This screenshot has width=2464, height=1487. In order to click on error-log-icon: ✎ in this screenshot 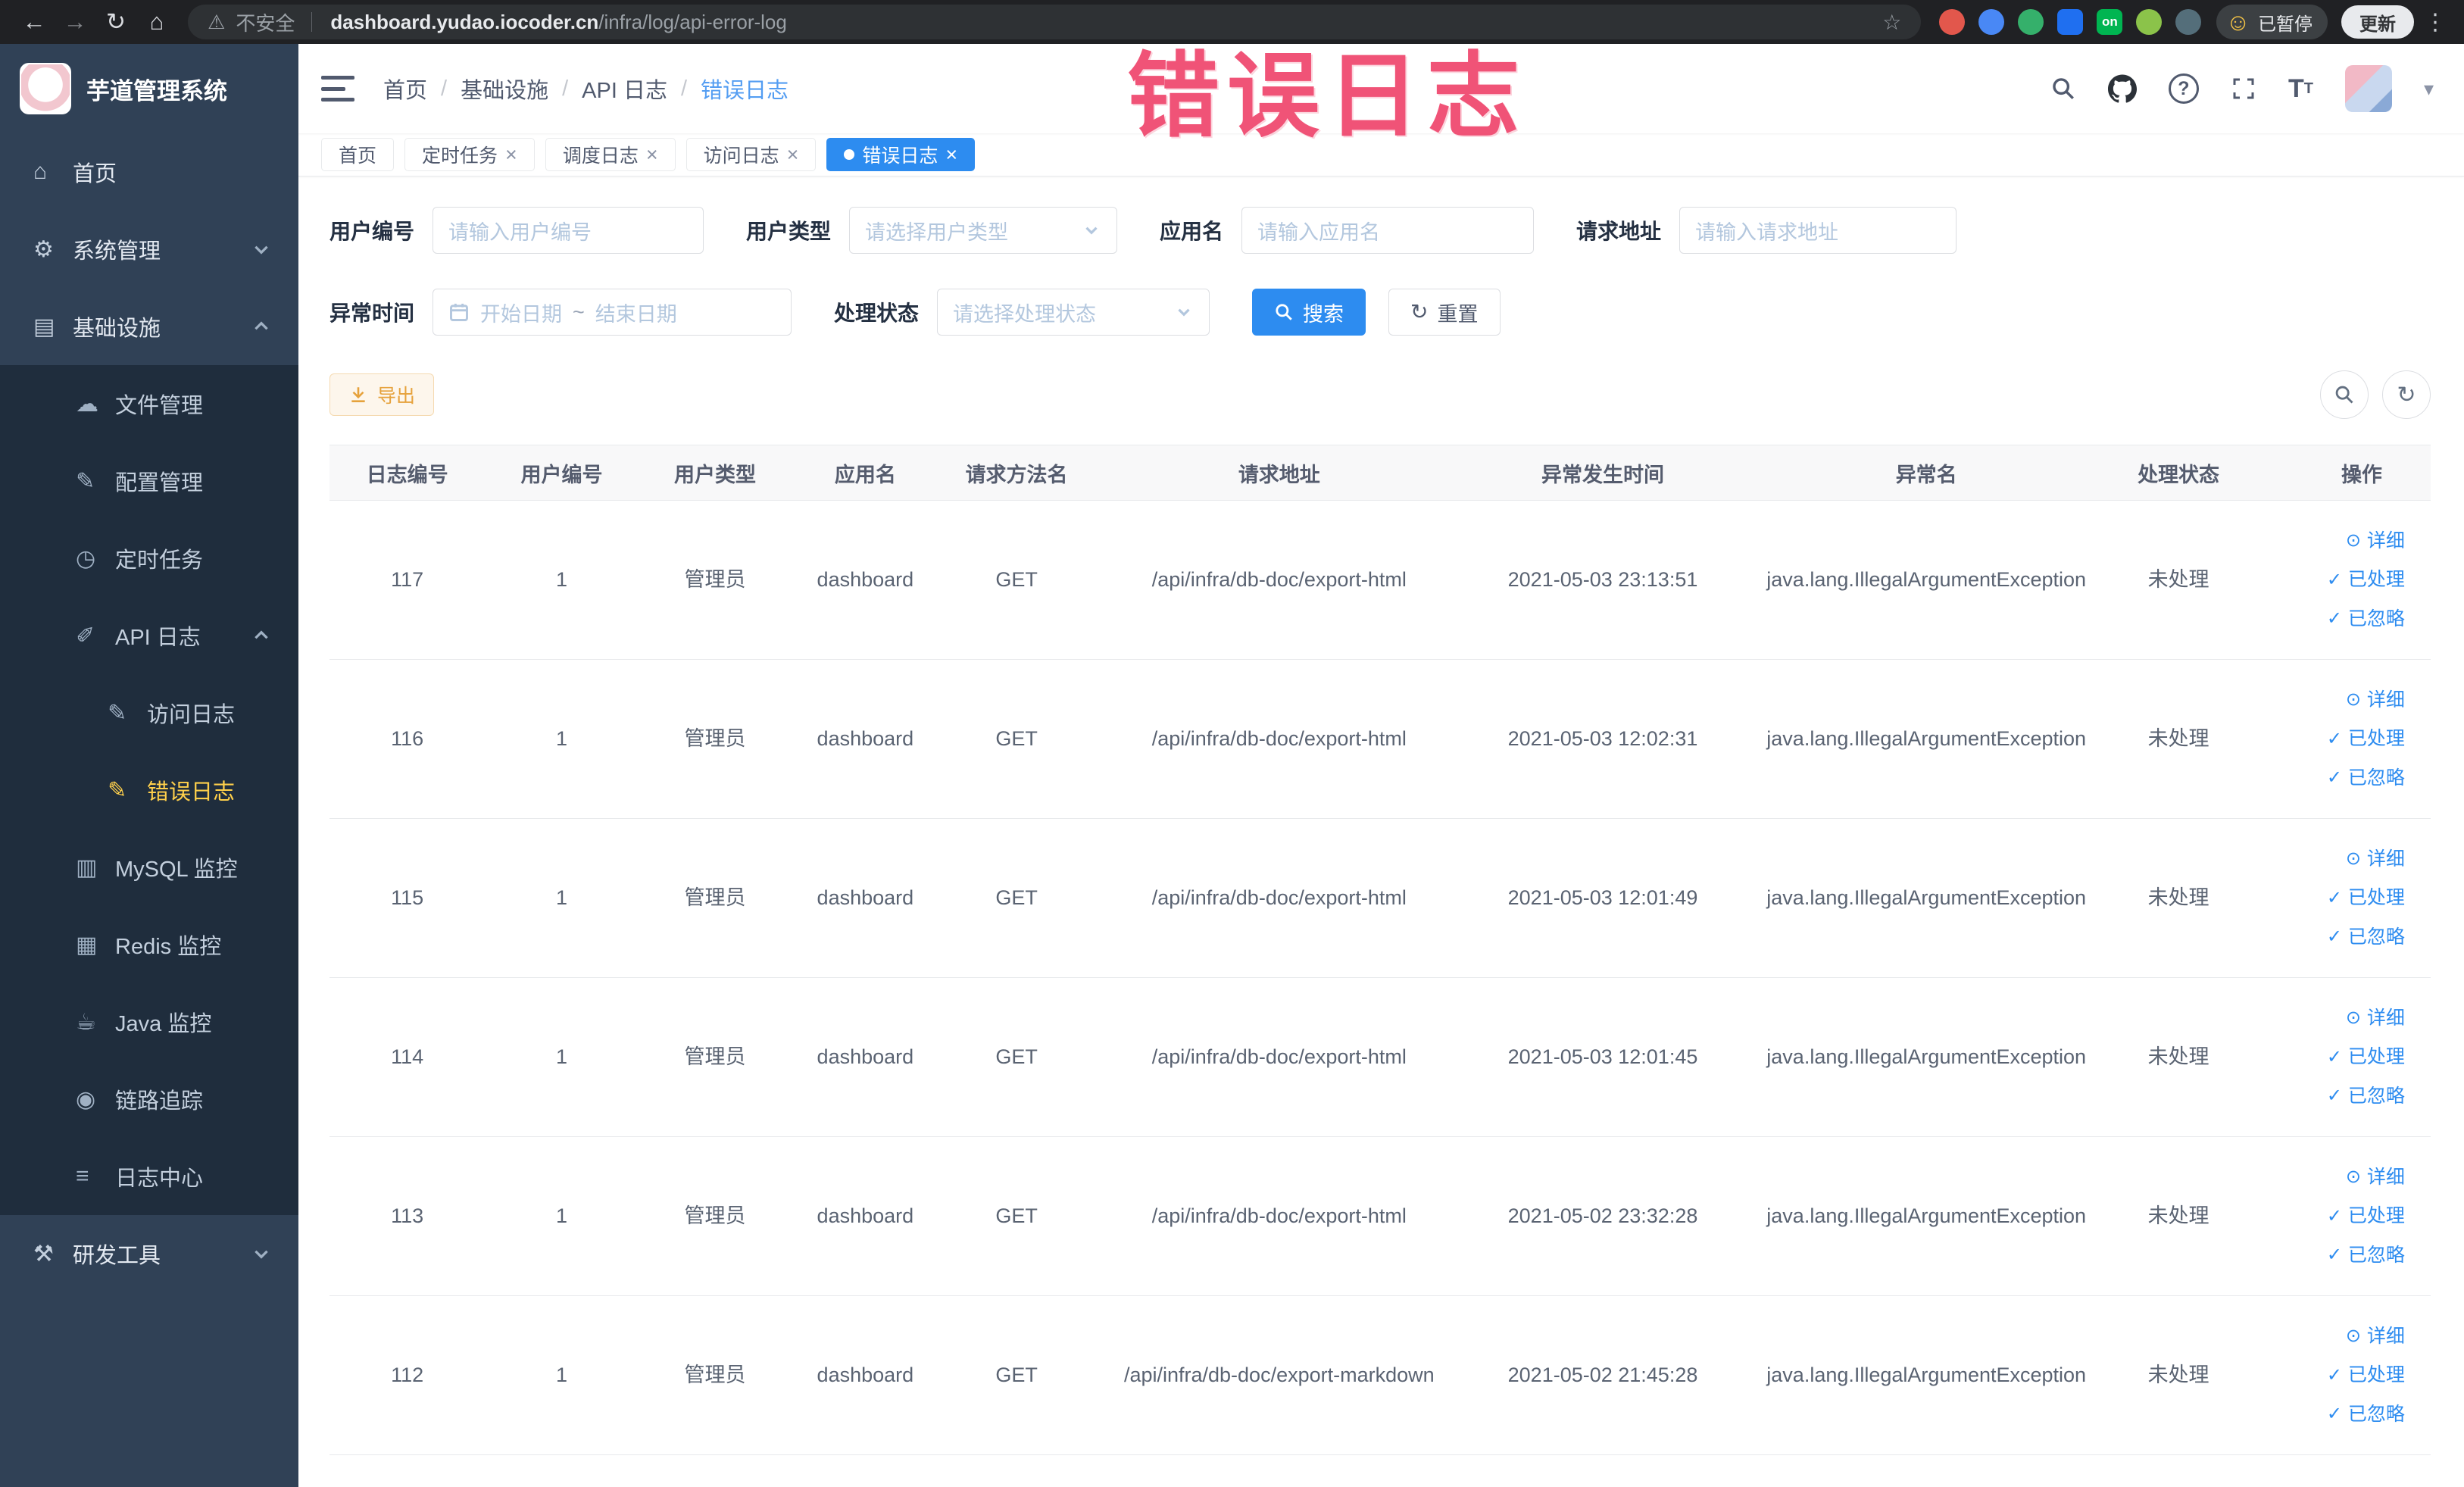, I will do `click(117, 790)`.